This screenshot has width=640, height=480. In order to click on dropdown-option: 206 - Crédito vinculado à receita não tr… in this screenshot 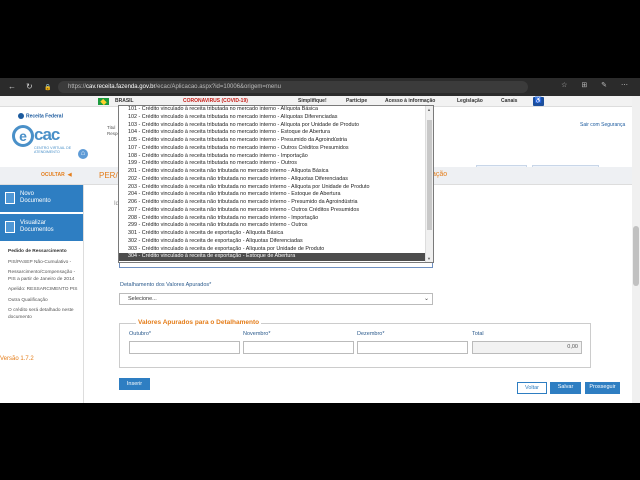, I will do `click(272, 203)`.